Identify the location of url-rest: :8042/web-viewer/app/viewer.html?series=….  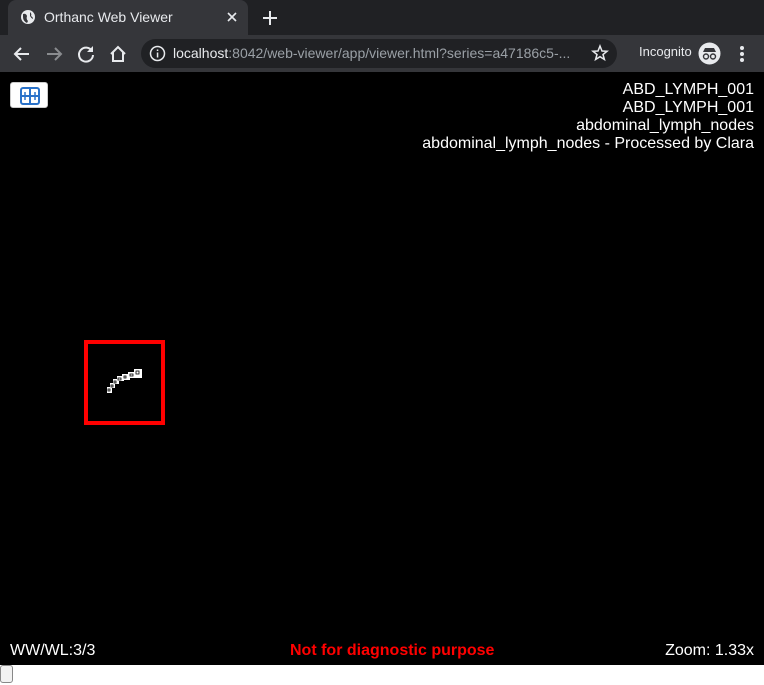
(399, 53).